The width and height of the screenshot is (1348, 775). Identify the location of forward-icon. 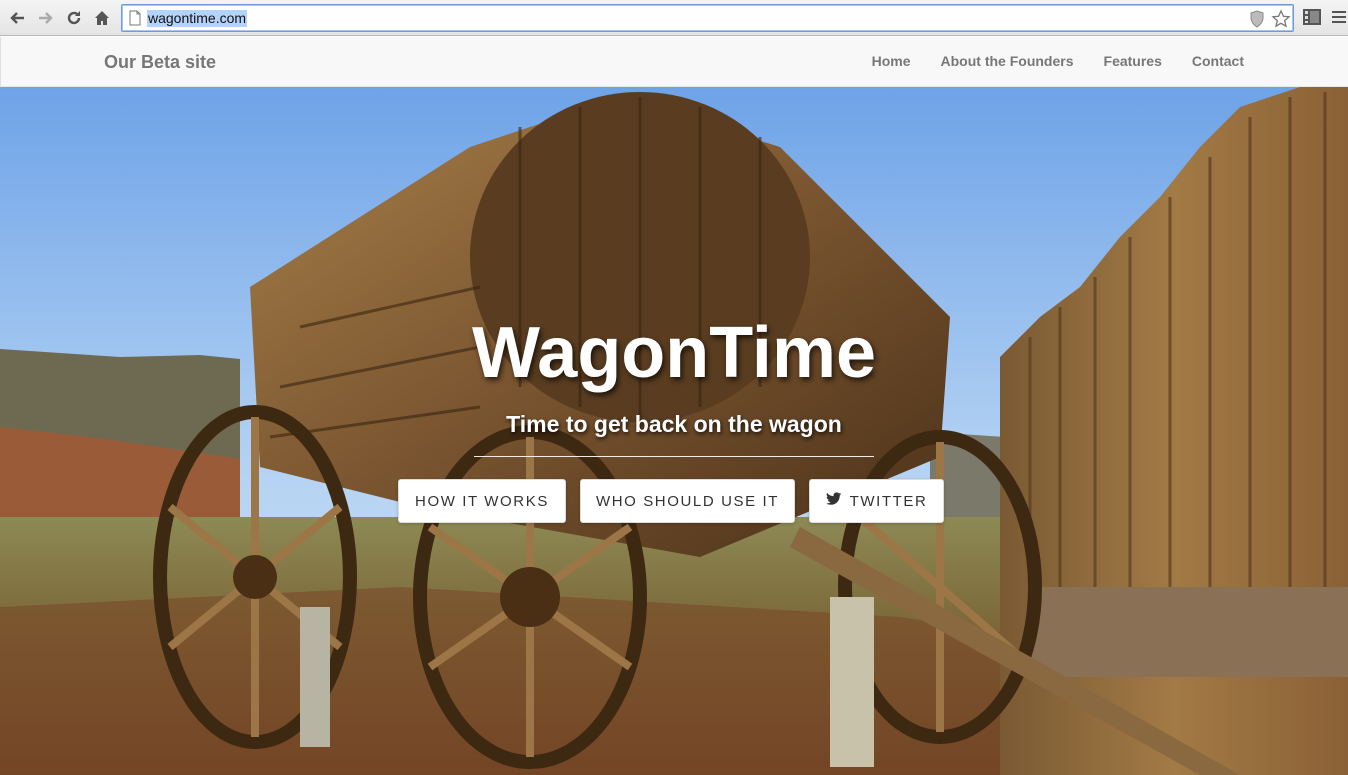
(45, 18).